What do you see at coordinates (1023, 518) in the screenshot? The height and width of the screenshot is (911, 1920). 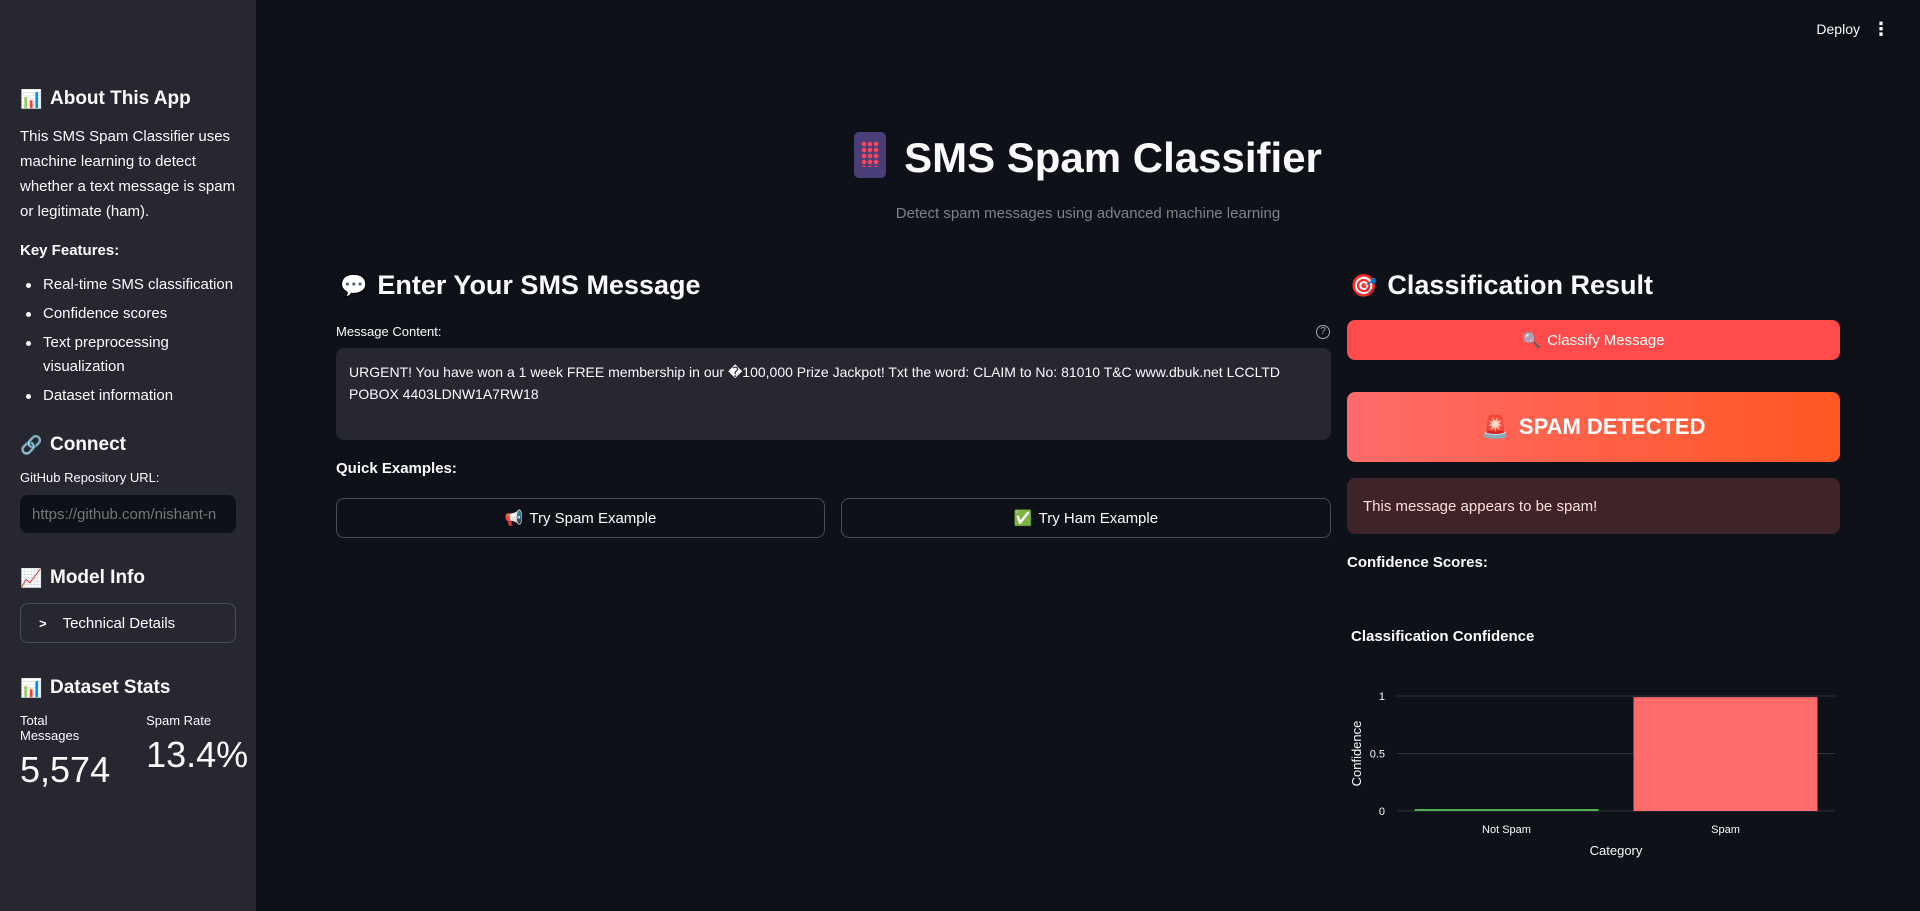 I see `check-icon: ✅` at bounding box center [1023, 518].